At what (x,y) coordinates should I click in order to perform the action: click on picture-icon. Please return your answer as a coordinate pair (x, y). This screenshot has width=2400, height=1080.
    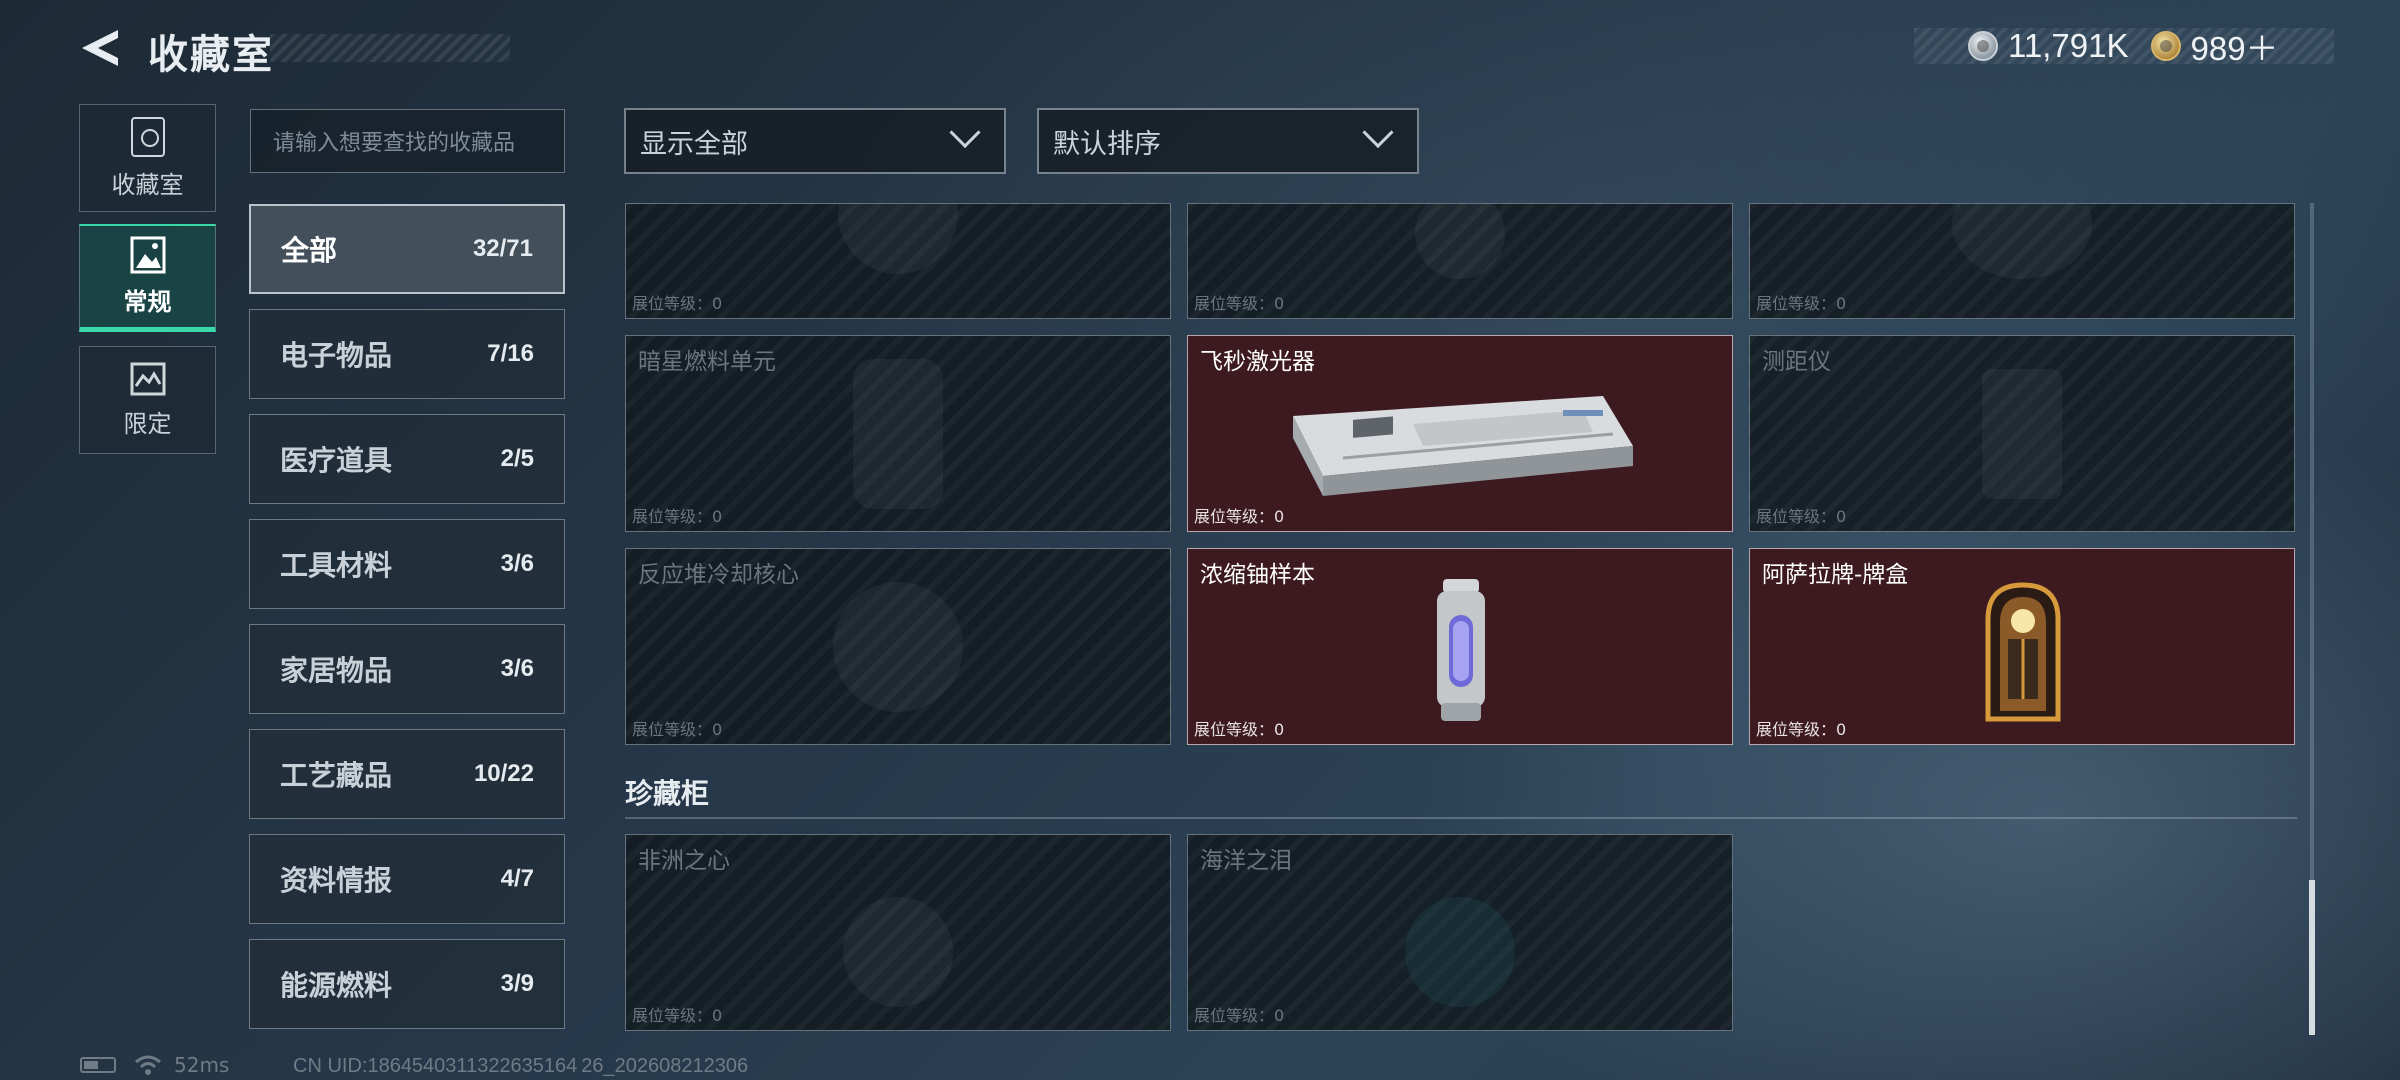
    Looking at the image, I should click on (147, 255).